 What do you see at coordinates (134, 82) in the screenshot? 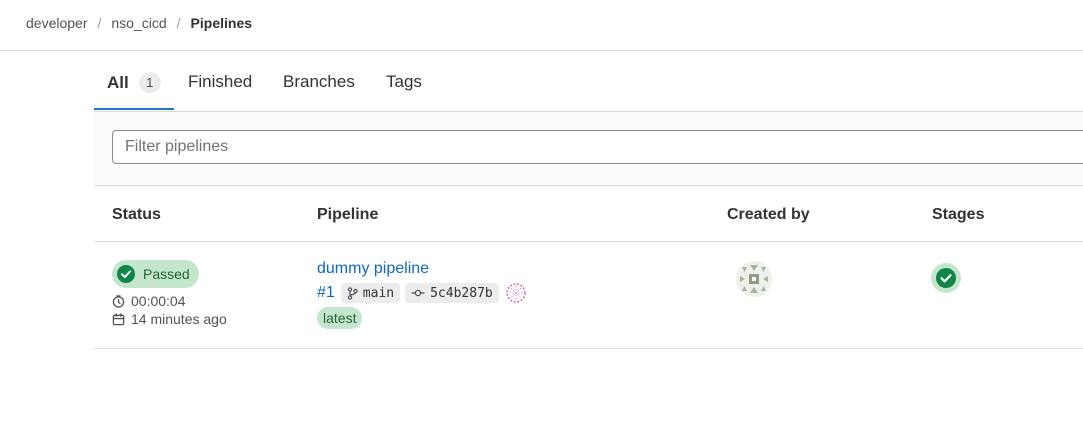
I see `tab-all: All 1` at bounding box center [134, 82].